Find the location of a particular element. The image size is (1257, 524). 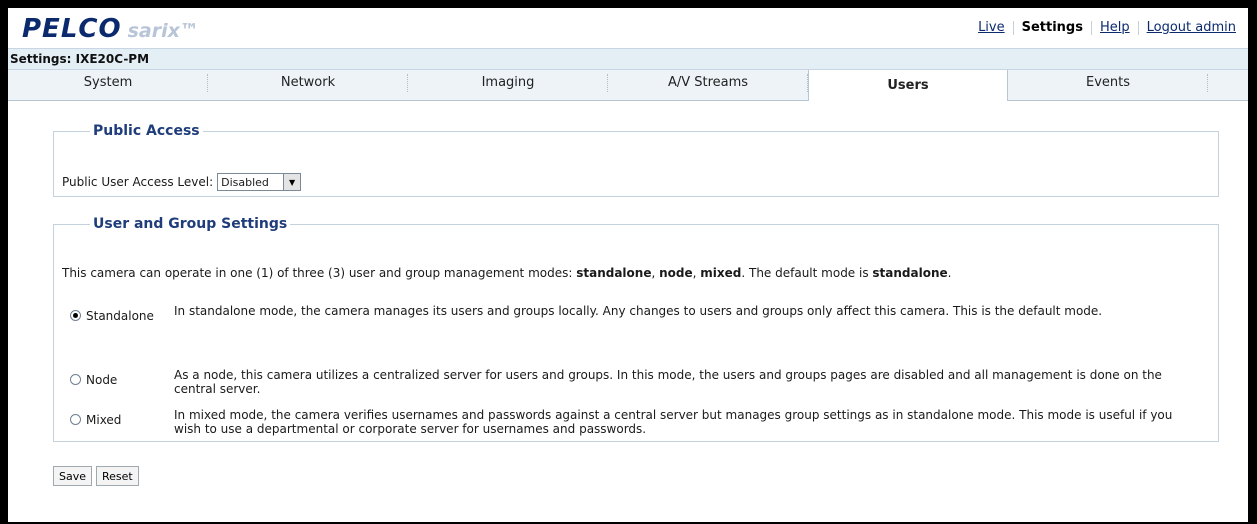

radio-label: Node is located at coordinates (102, 380).